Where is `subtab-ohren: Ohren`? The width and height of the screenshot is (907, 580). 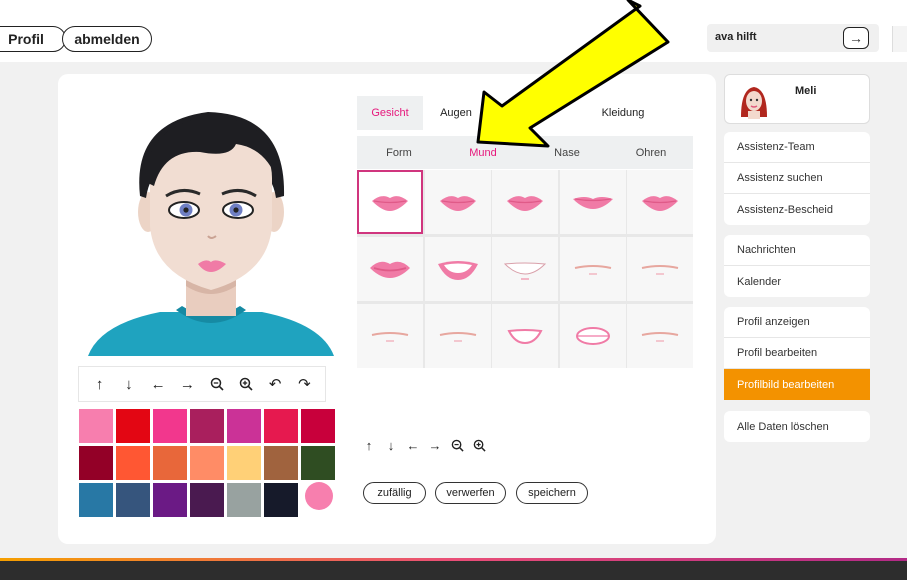 subtab-ohren: Ohren is located at coordinates (651, 152).